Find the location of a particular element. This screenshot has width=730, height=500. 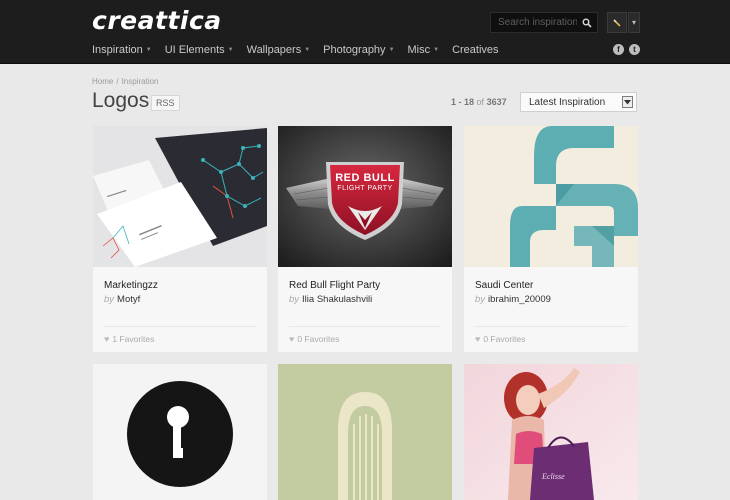

result-count: 1 - 18 of 3637 is located at coordinates (479, 102).